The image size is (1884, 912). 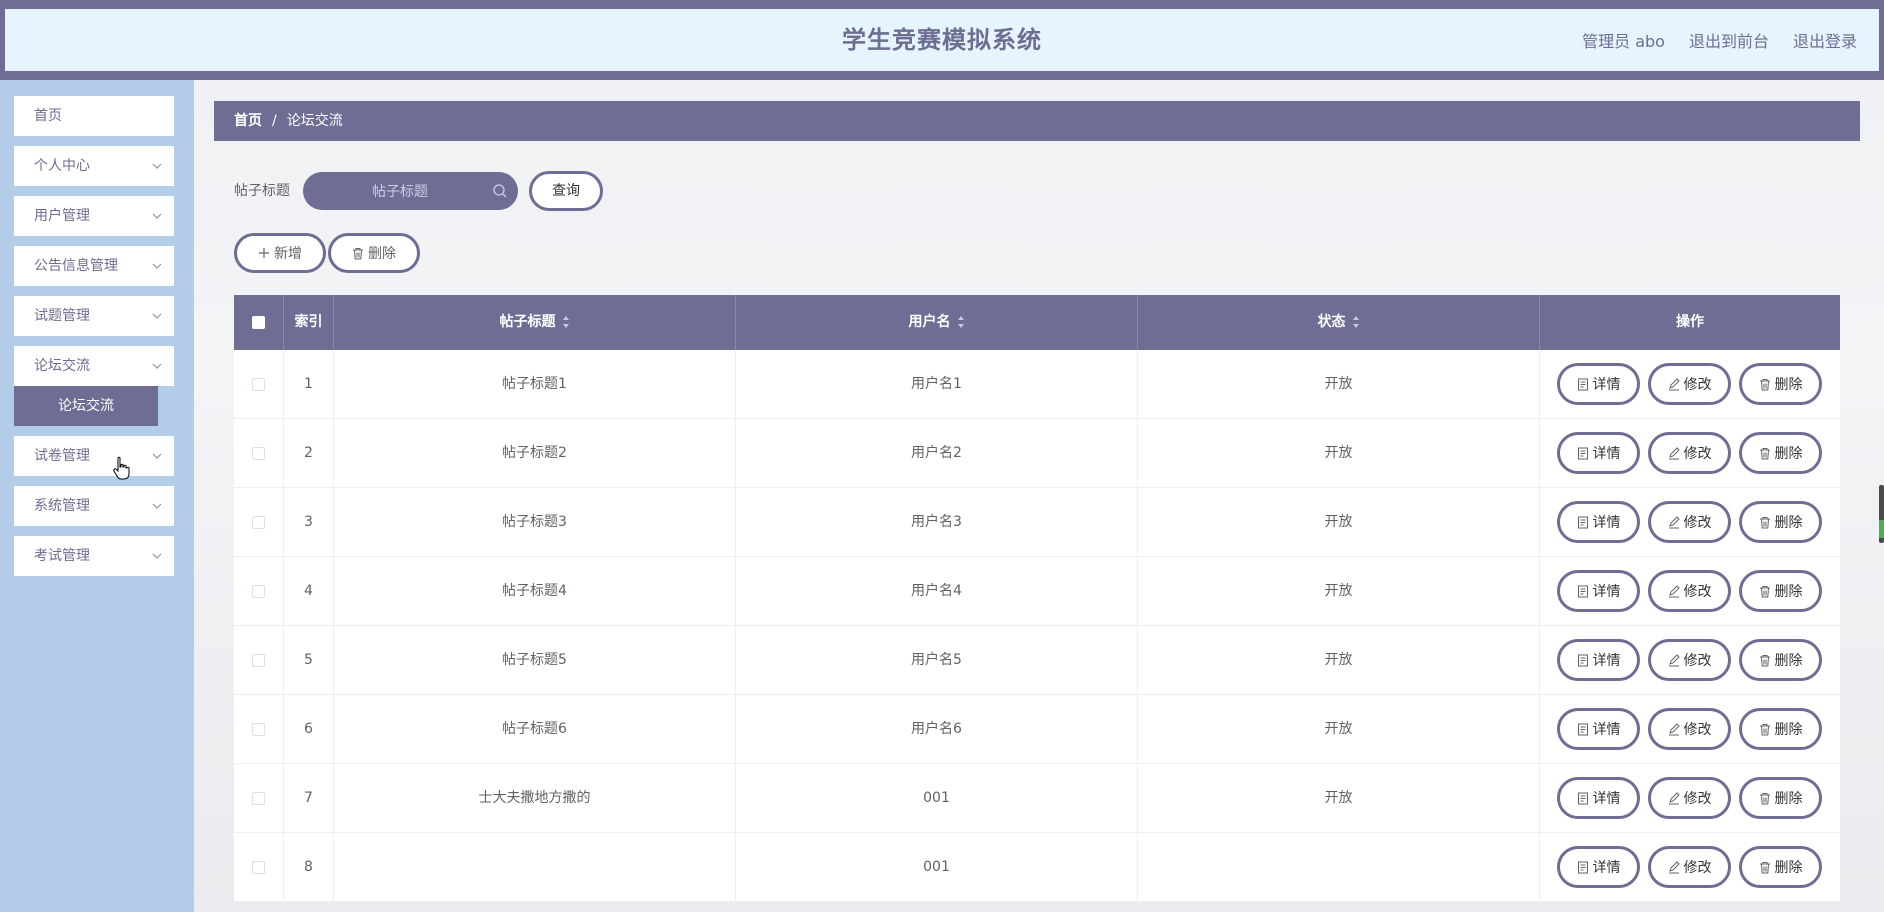 What do you see at coordinates (94, 456) in the screenshot?
I see `sidebar-item-exam-paper-management: 试卷管理` at bounding box center [94, 456].